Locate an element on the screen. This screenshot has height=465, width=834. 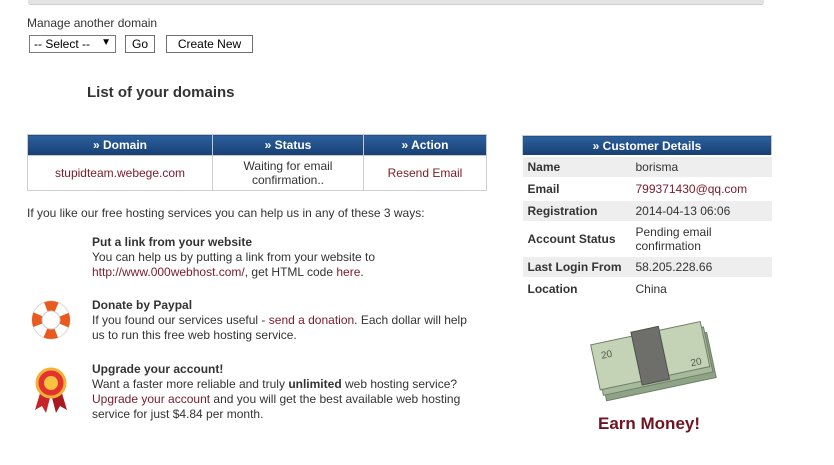
table-row: Email 799371430@qq.com is located at coordinates (647, 188).